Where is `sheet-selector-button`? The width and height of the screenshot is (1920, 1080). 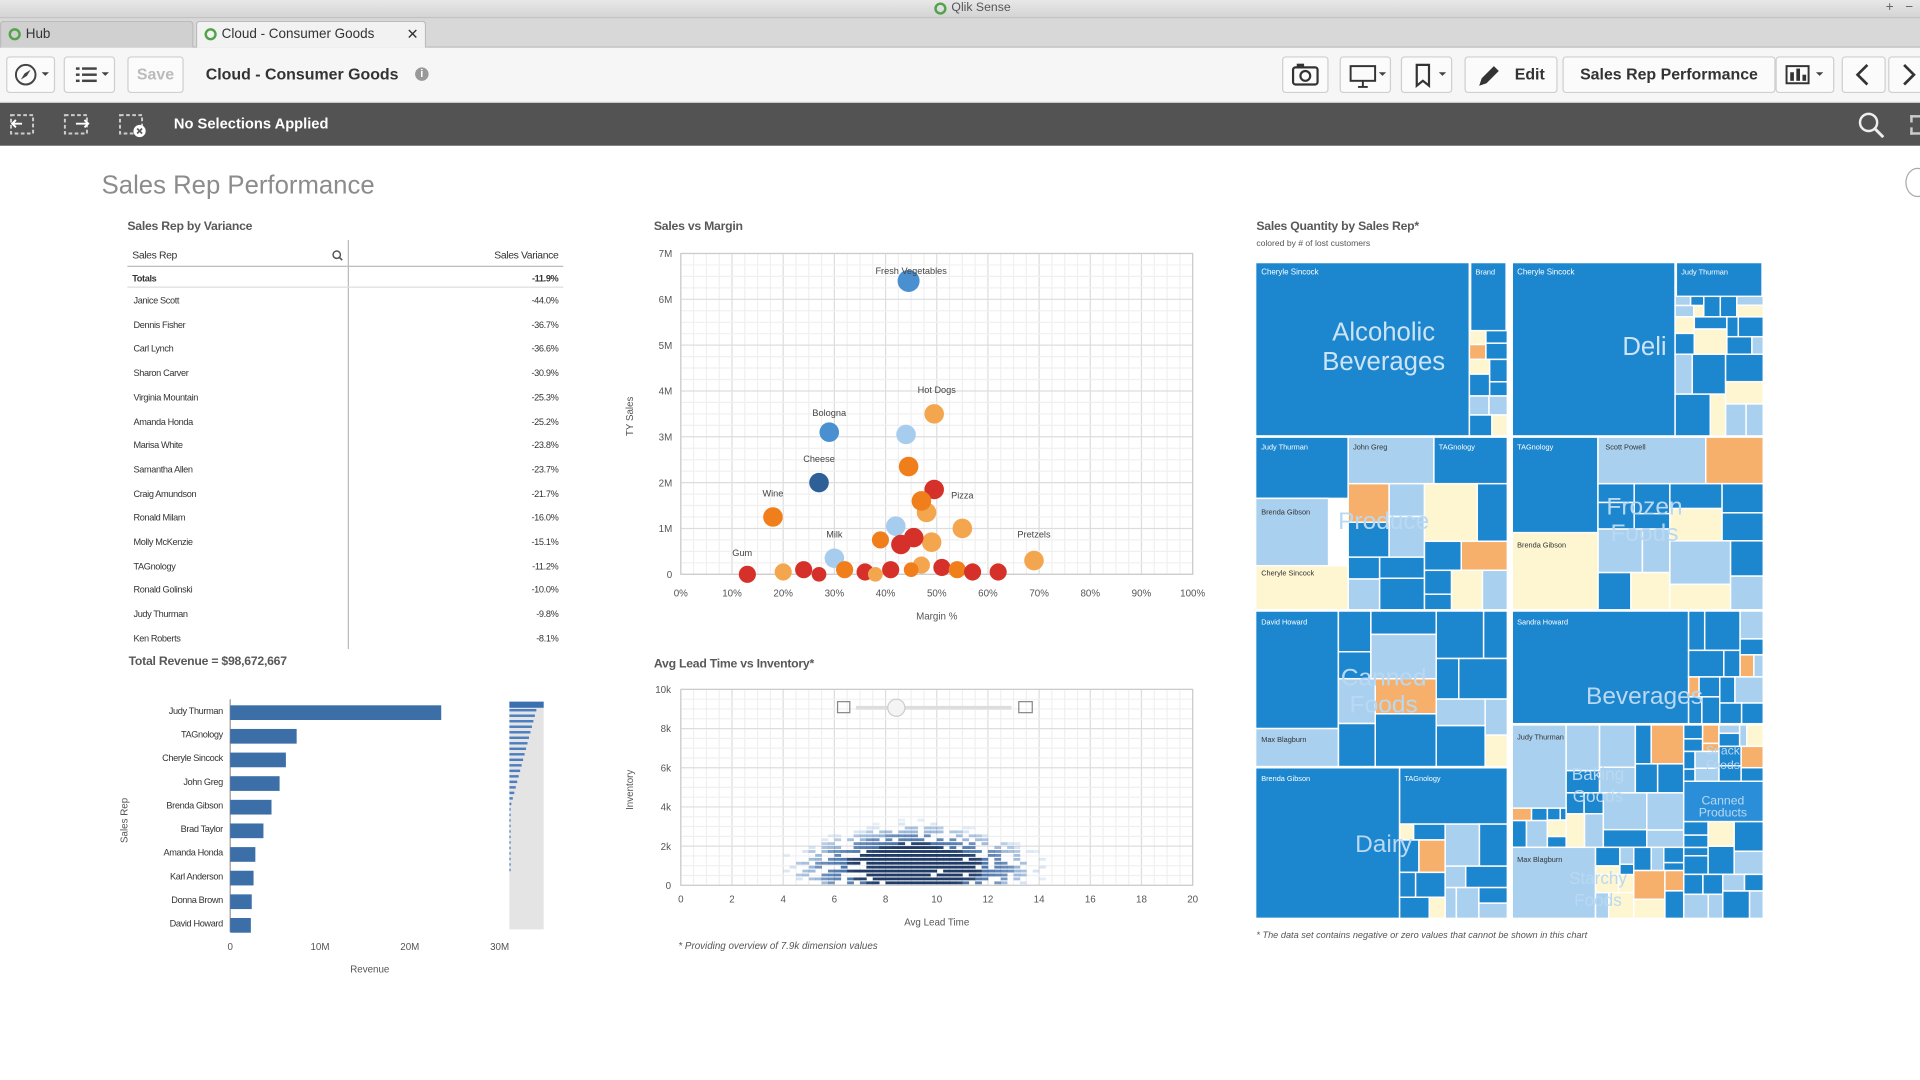
sheet-selector-button is located at coordinates (1805, 75).